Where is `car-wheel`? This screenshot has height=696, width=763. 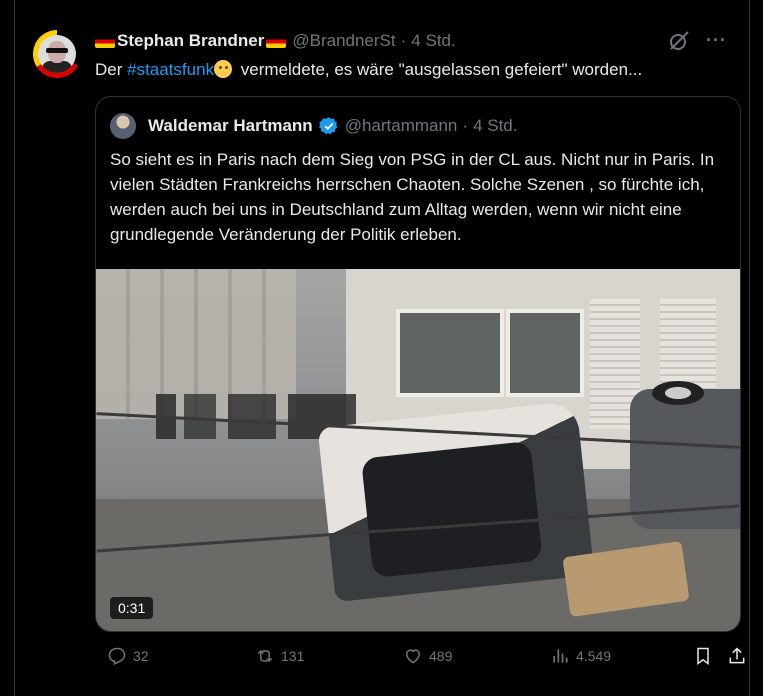
car-wheel is located at coordinates (678, 393).